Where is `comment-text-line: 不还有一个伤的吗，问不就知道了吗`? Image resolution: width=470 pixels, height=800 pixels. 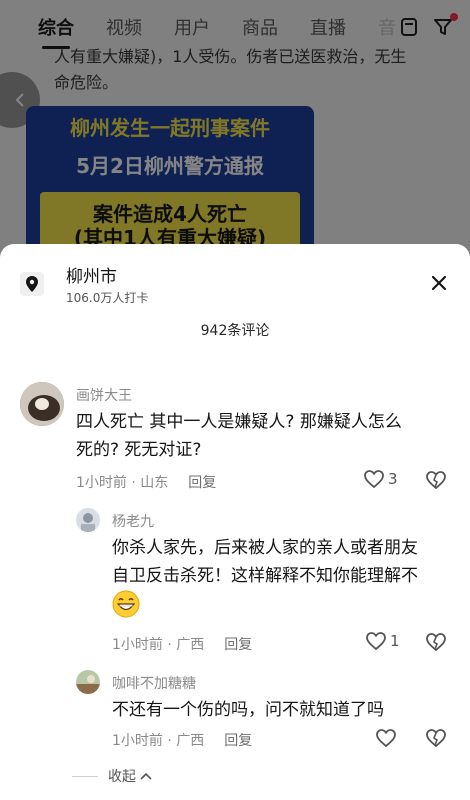 comment-text-line: 不还有一个伤的吗，问不就知道了吗 is located at coordinates (248, 710).